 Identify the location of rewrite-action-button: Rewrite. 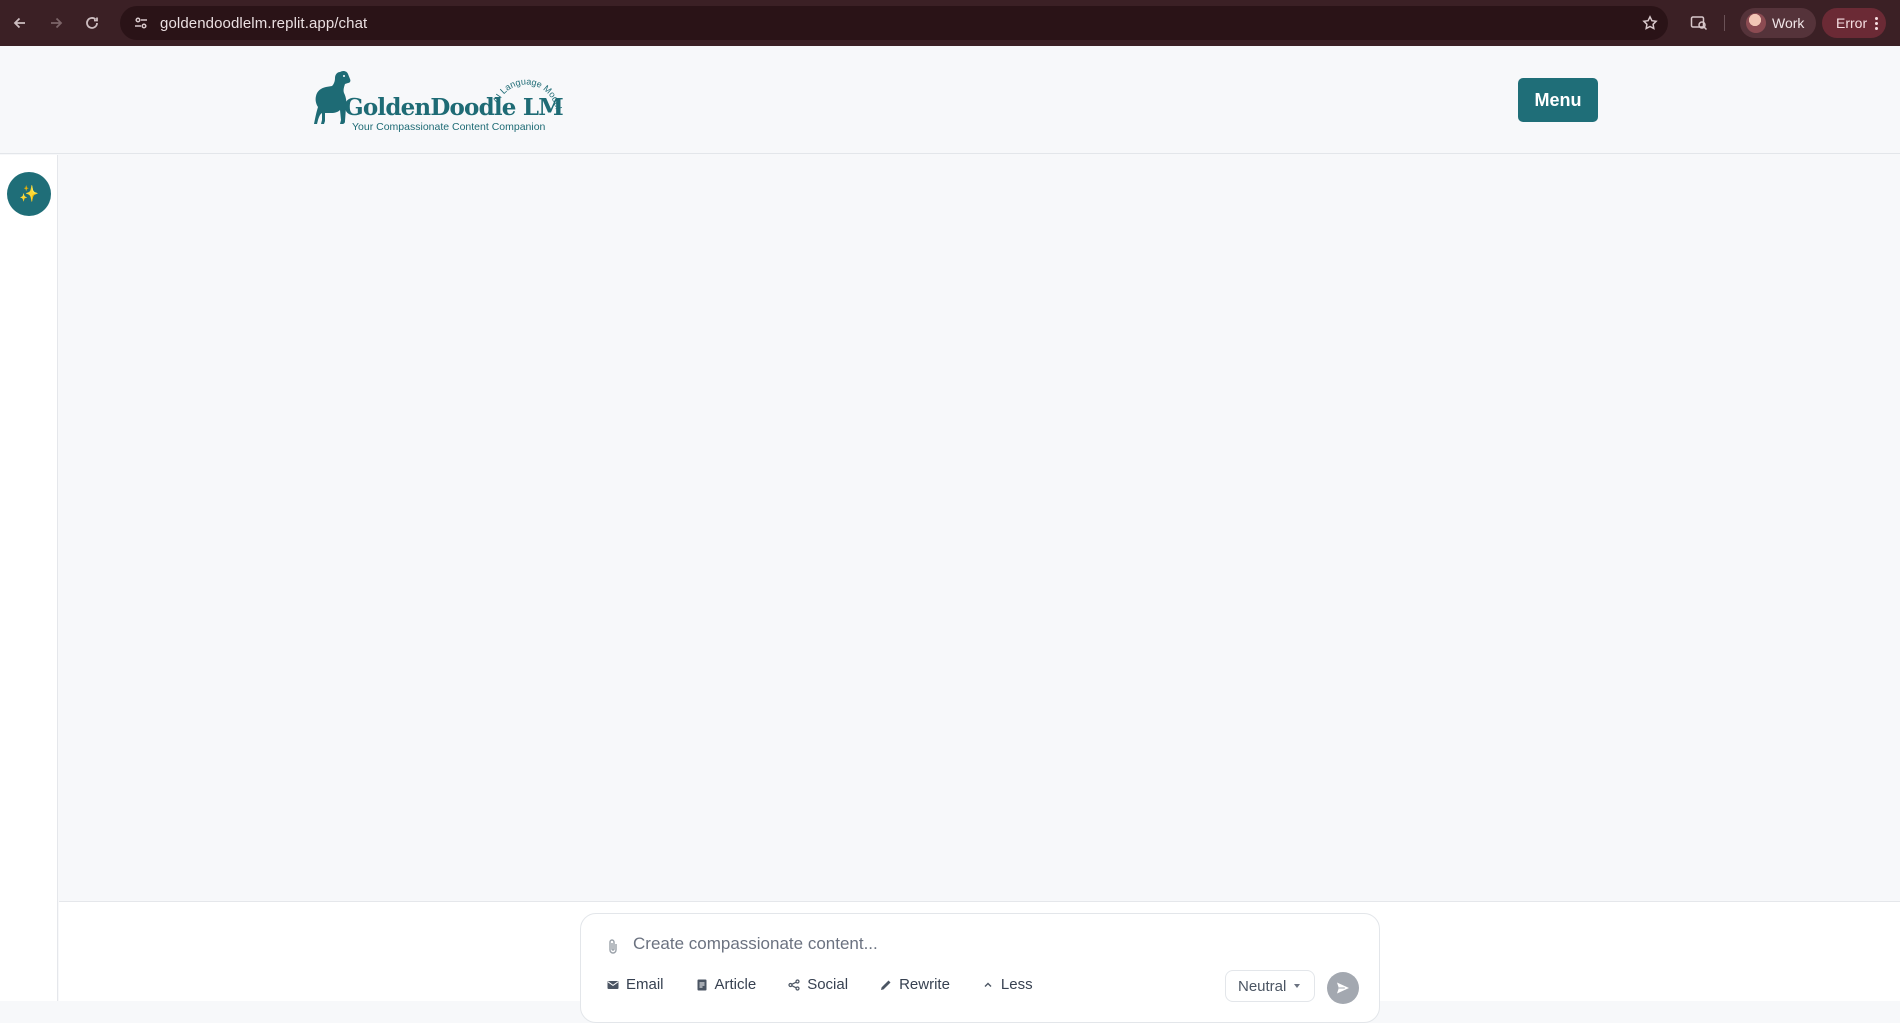
(915, 984).